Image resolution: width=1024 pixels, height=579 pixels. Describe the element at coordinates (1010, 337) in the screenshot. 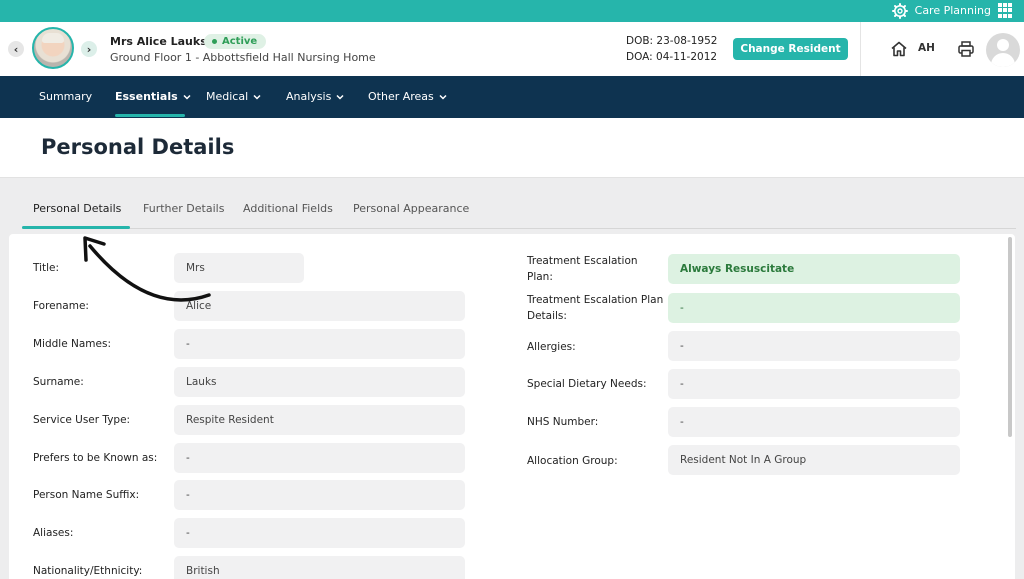

I see `scrollbar` at that location.